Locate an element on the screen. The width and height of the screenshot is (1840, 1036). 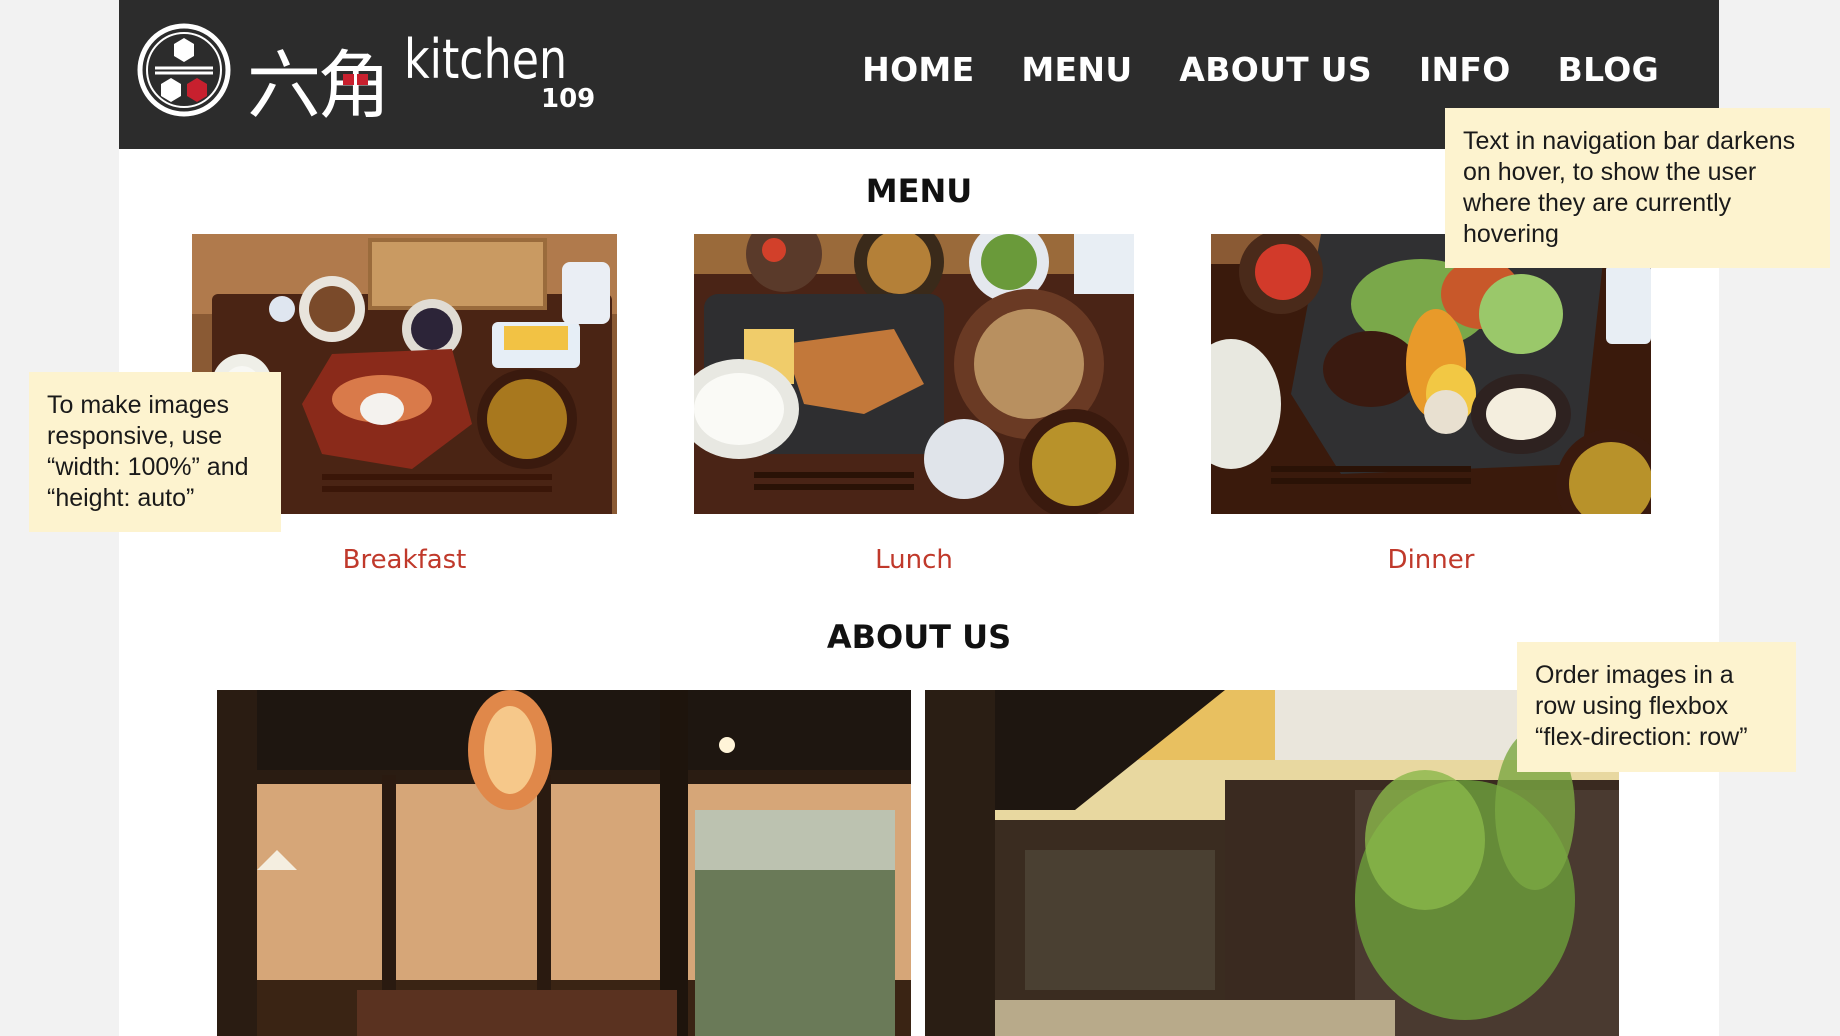
logo-number: 109 is located at coordinates (568, 99).